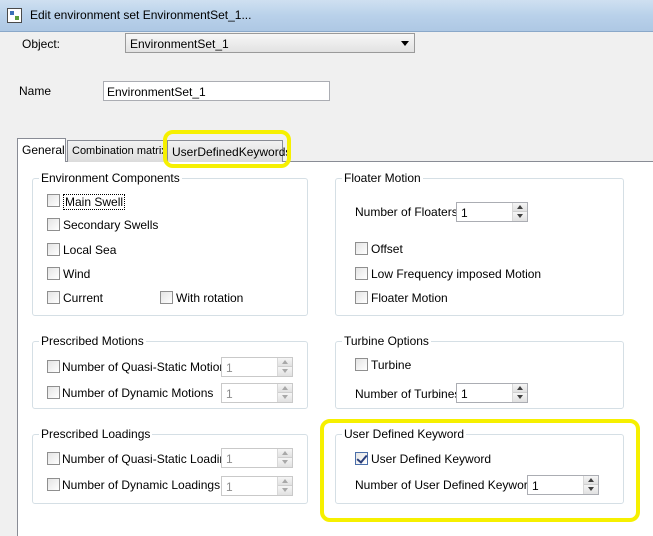 The image size is (653, 536). What do you see at coordinates (94, 202) in the screenshot?
I see `main-swell-label: Main Swell` at bounding box center [94, 202].